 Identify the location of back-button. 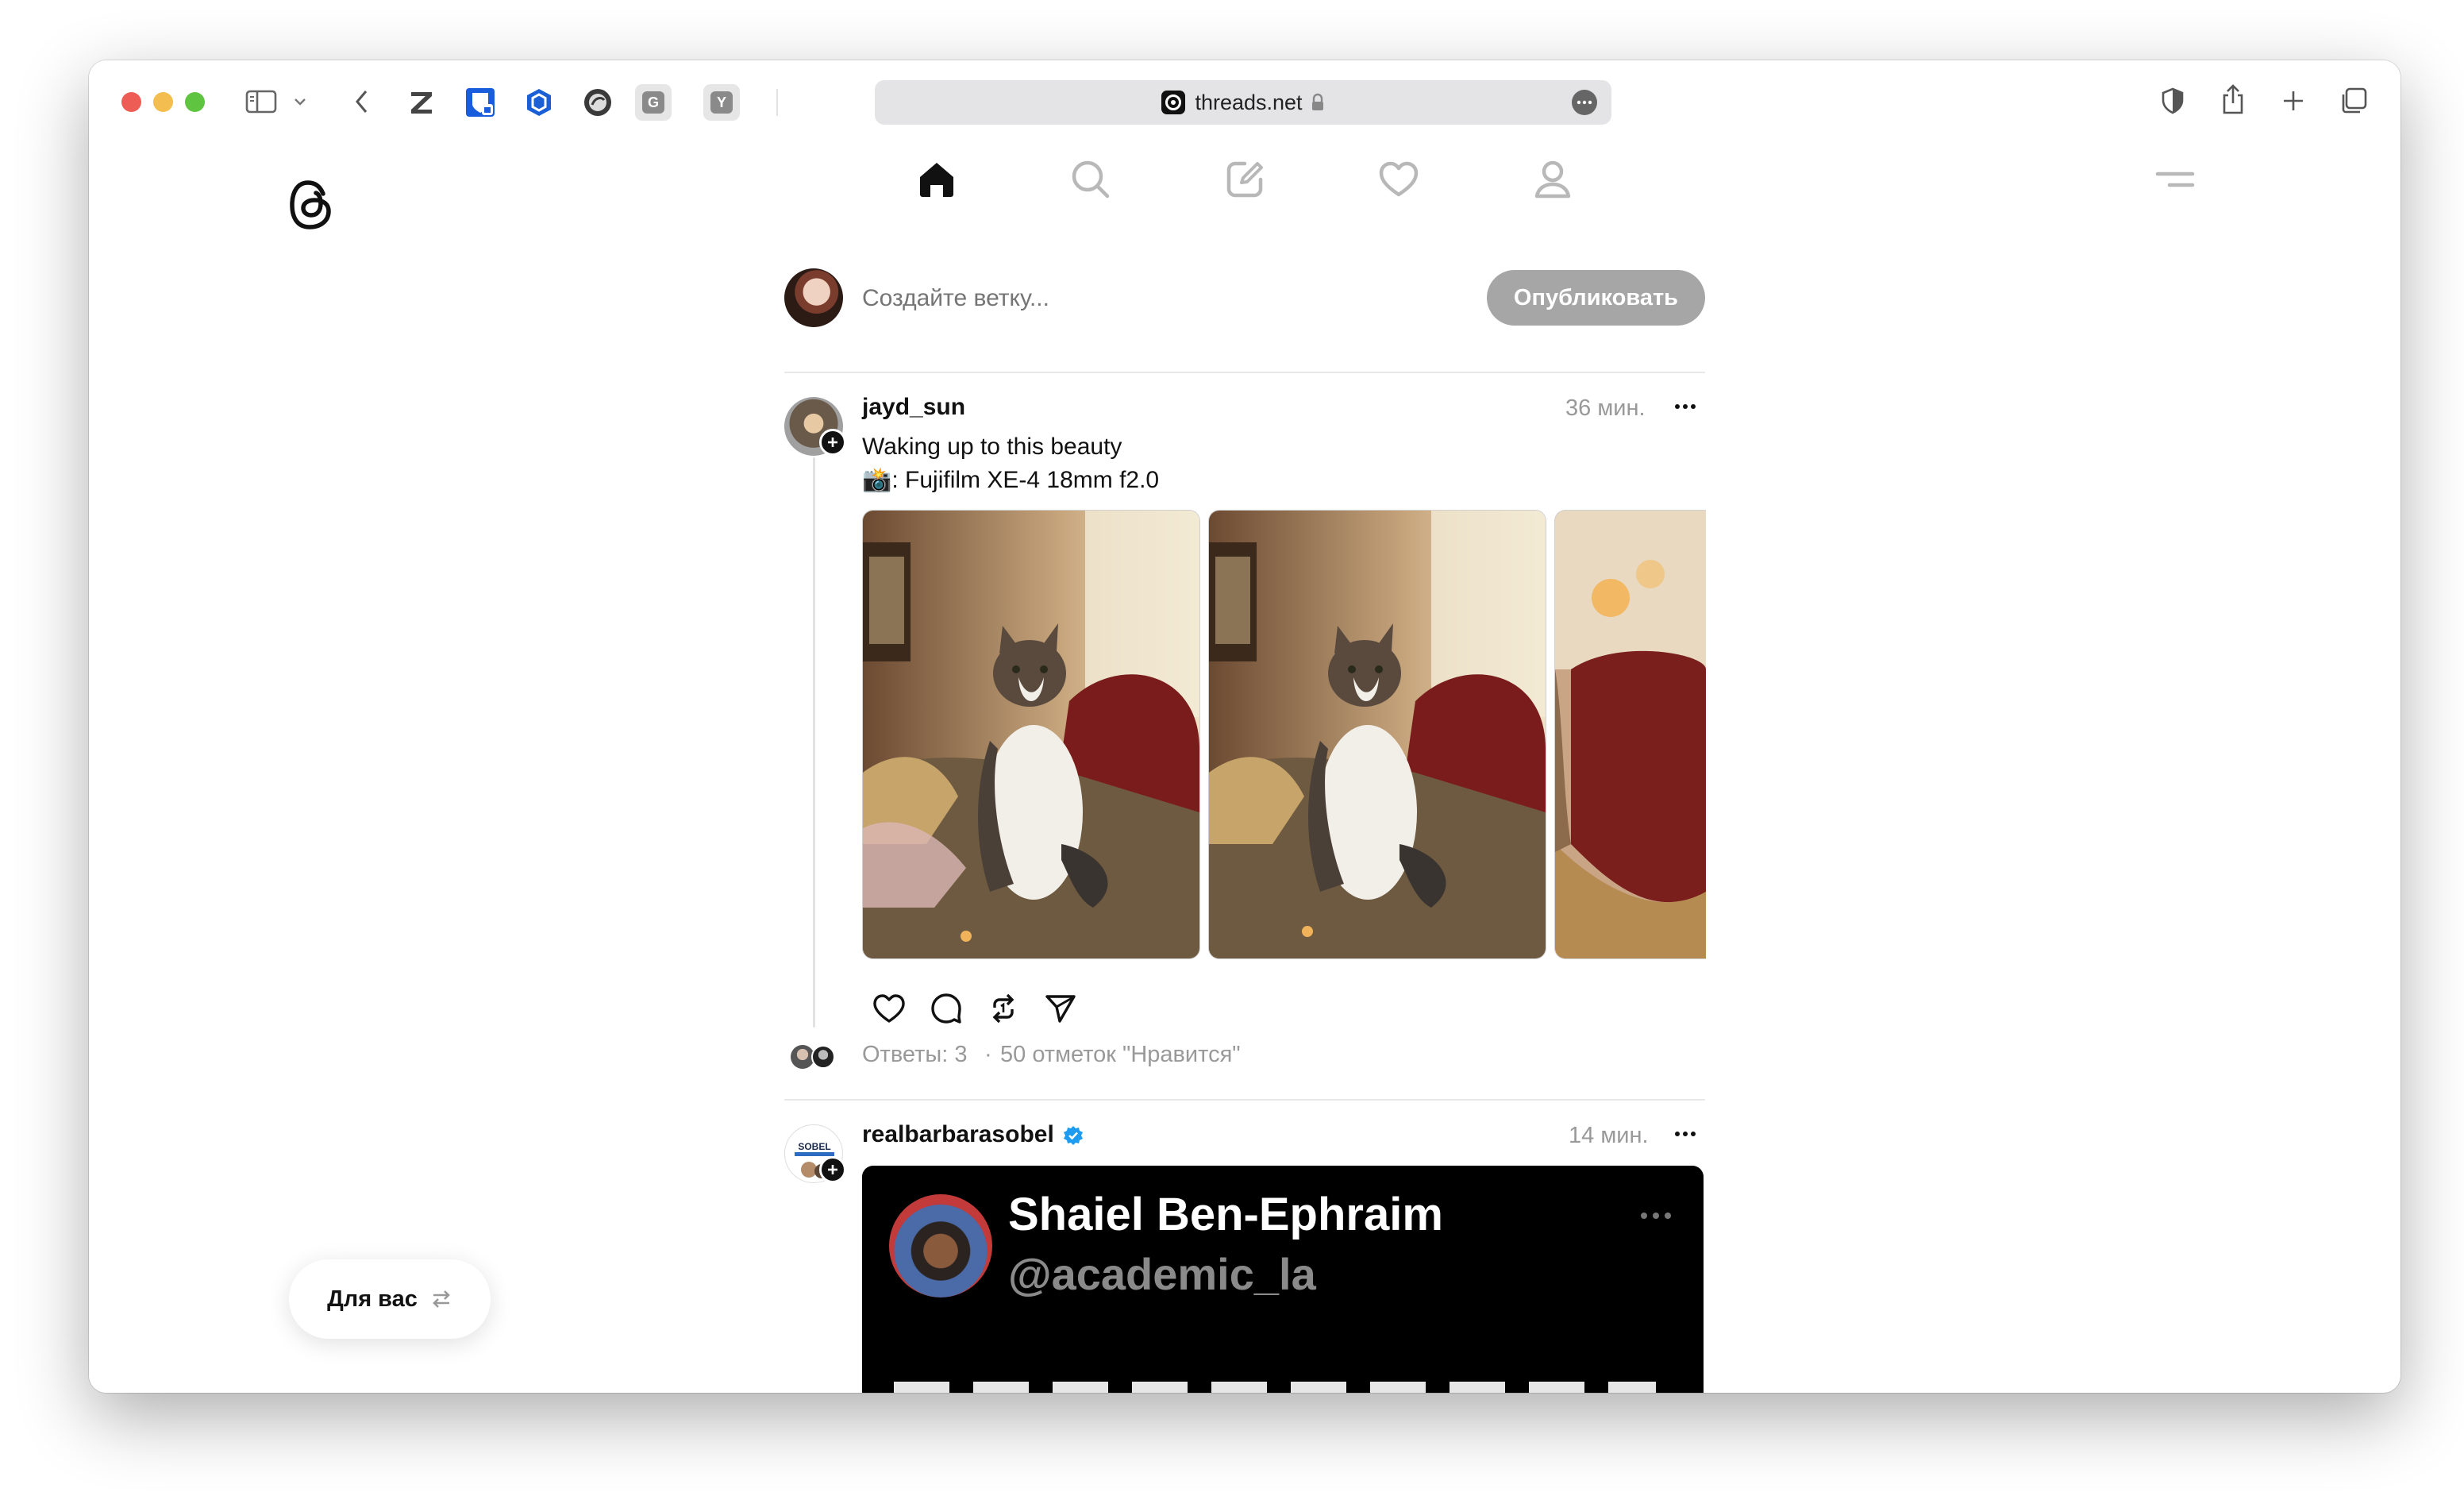
(362, 102).